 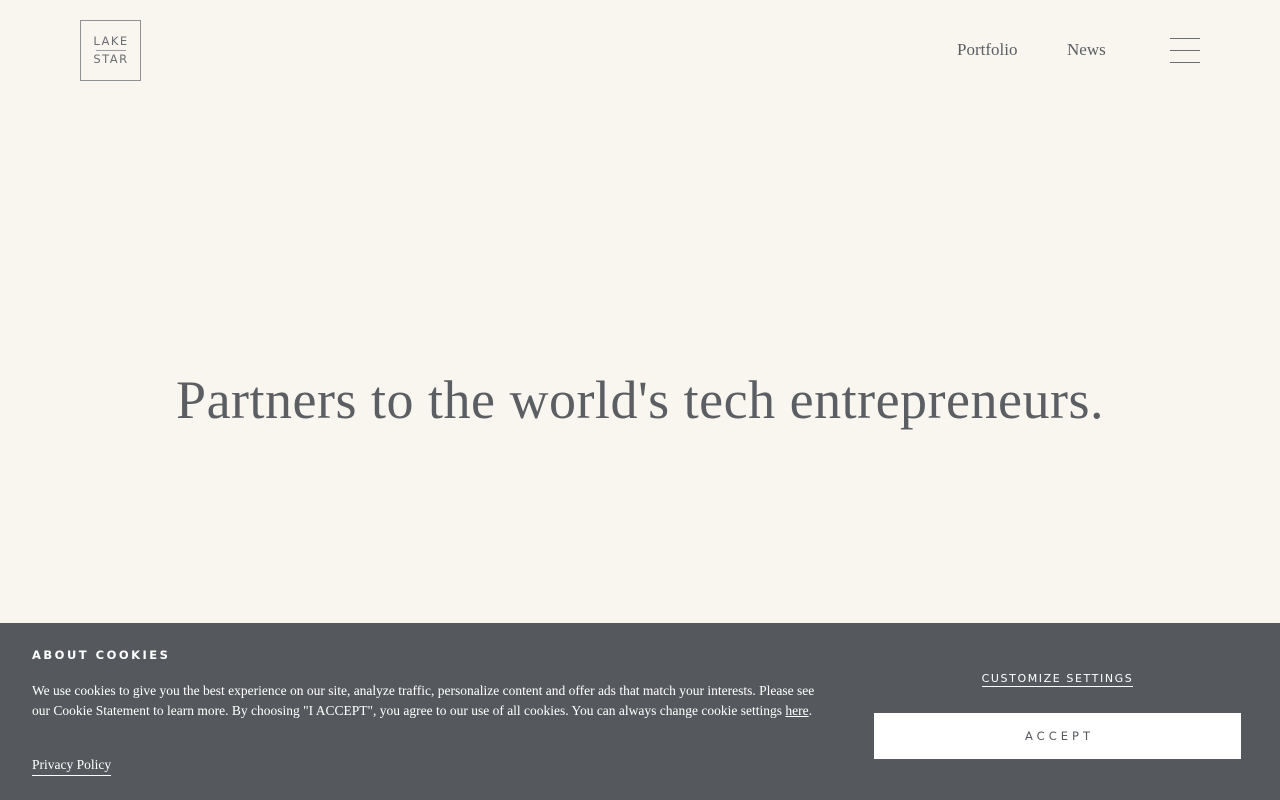 I want to click on site-header: LAKE STAR Portfolio News, so click(x=640, y=50).